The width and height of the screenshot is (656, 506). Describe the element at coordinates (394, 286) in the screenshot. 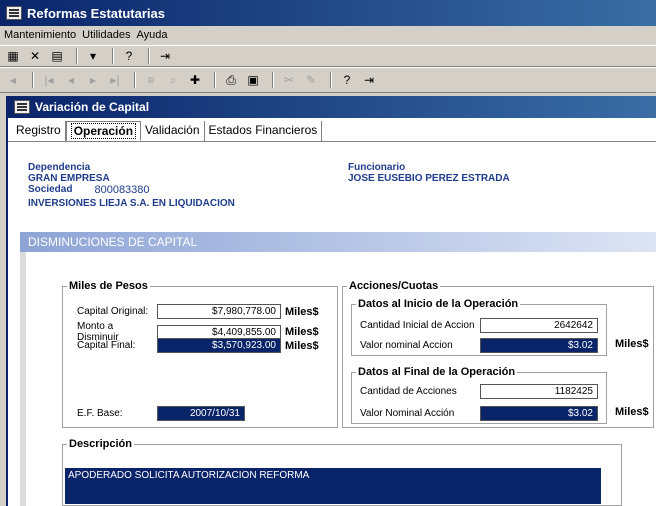

I see `acciones-legend: Acciones/Cuotas` at that location.